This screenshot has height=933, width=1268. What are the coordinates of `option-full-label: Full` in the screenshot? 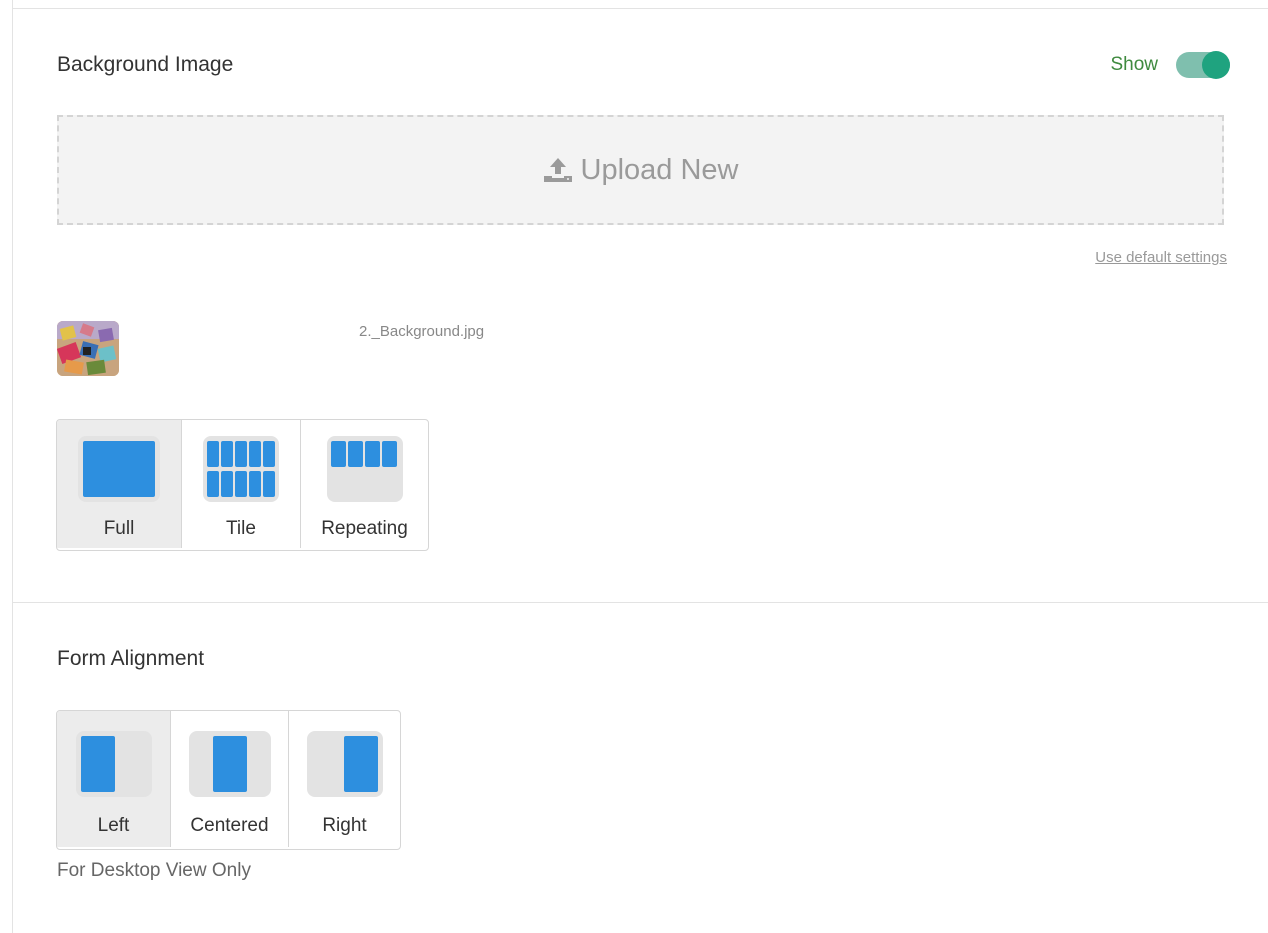 It's located at (119, 528).